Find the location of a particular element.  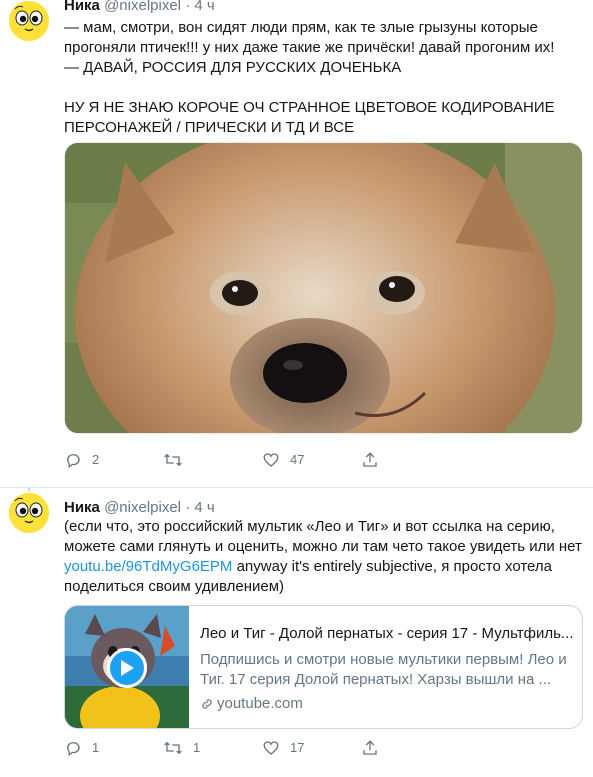

tweet-actions: 2 47 is located at coordinates (324, 460).